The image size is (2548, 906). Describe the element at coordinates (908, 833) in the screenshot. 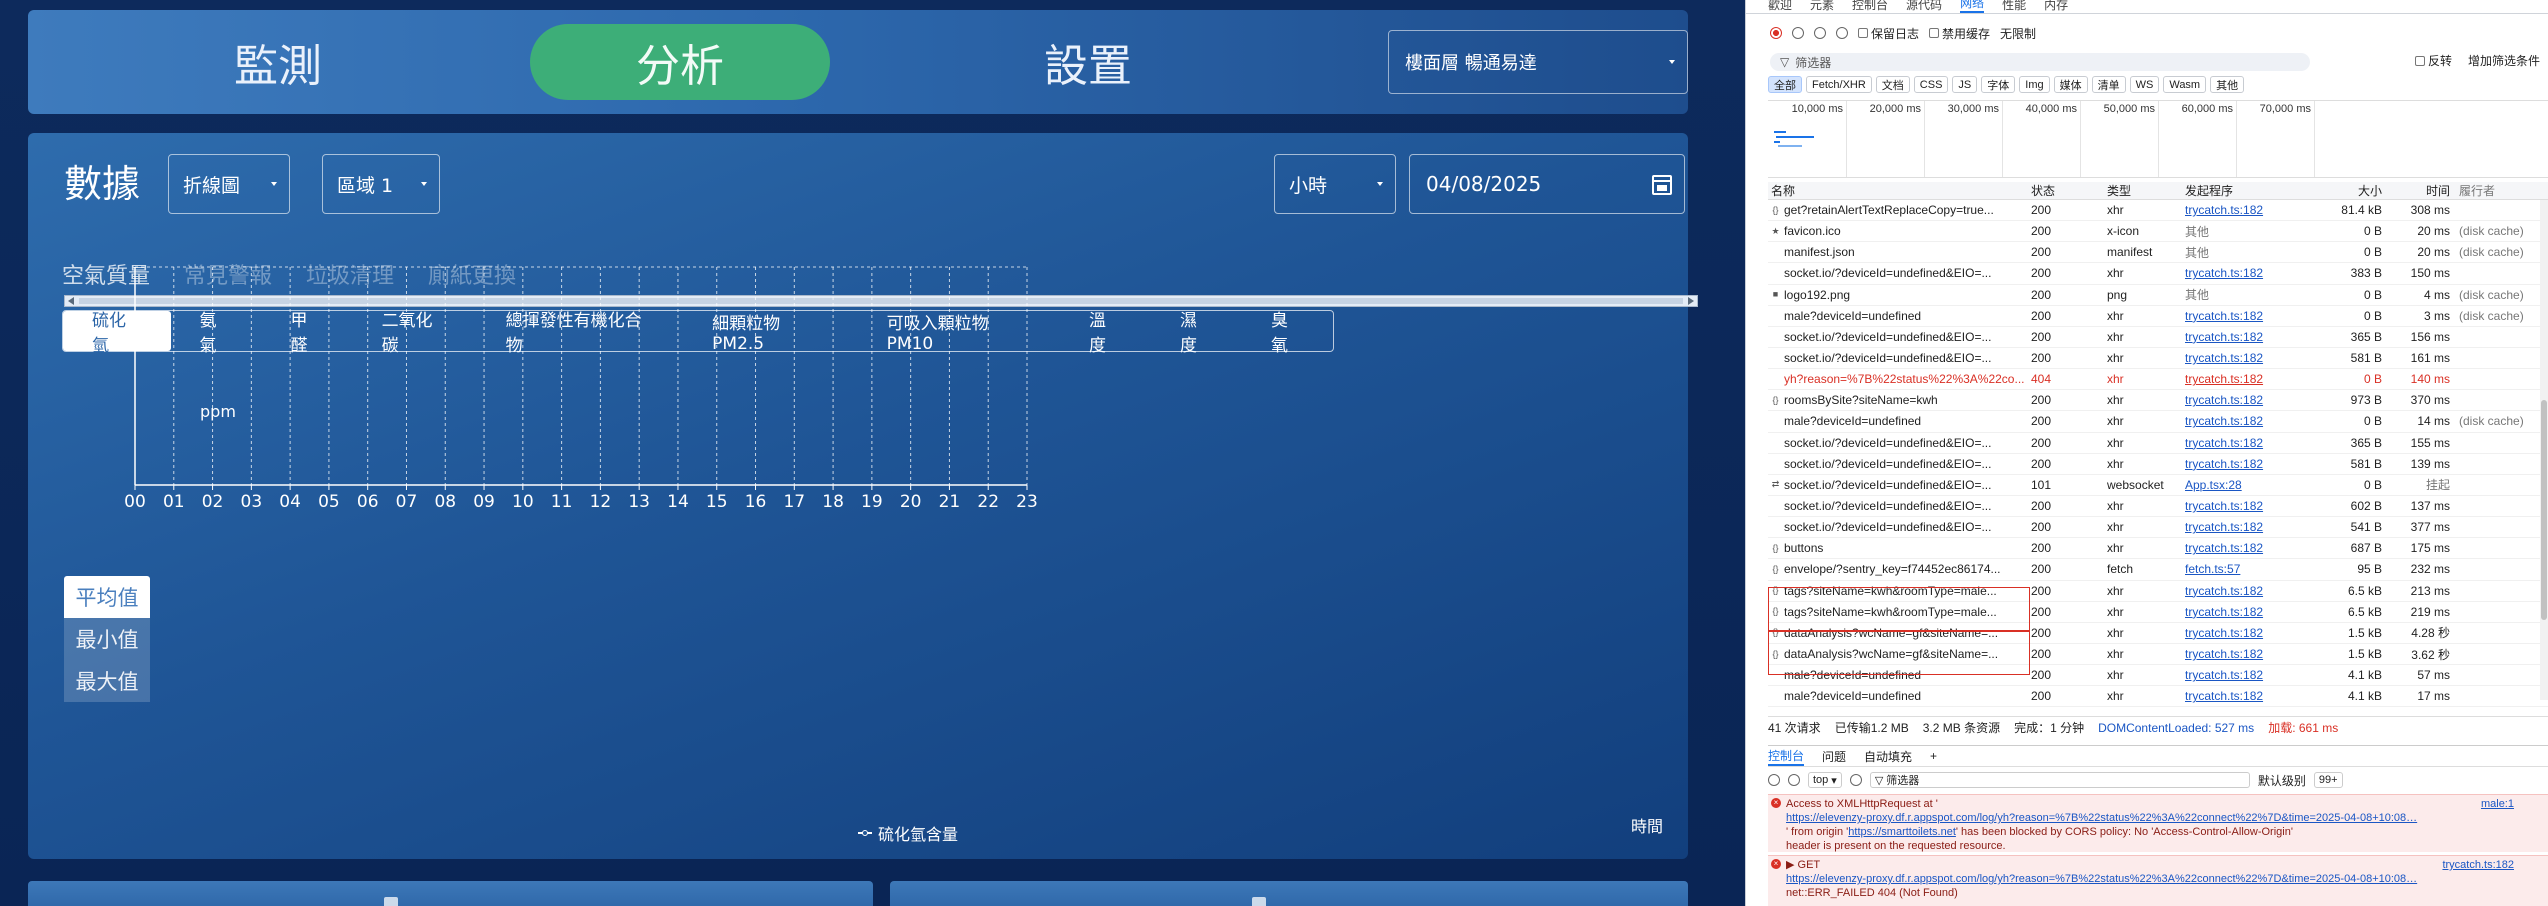

I see `chart-legend: 硫化氫含量` at that location.